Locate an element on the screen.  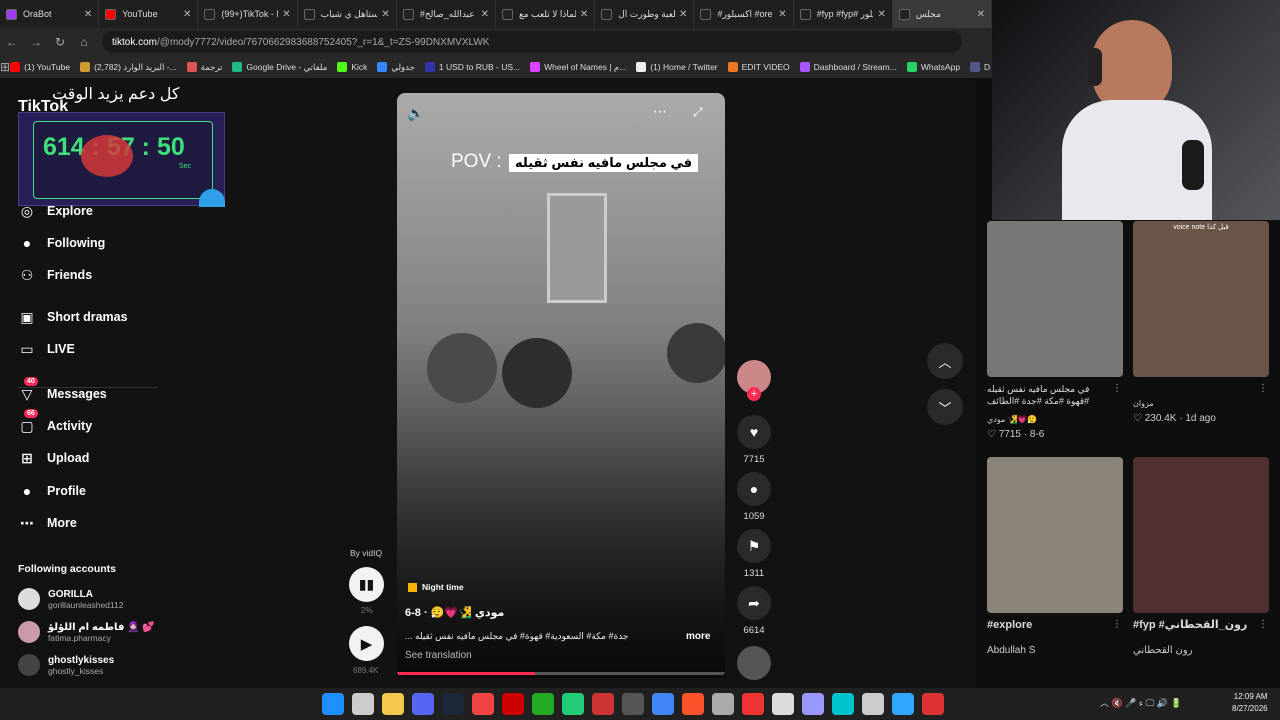
bookmark-item: جدولي is located at coordinates (396, 67).